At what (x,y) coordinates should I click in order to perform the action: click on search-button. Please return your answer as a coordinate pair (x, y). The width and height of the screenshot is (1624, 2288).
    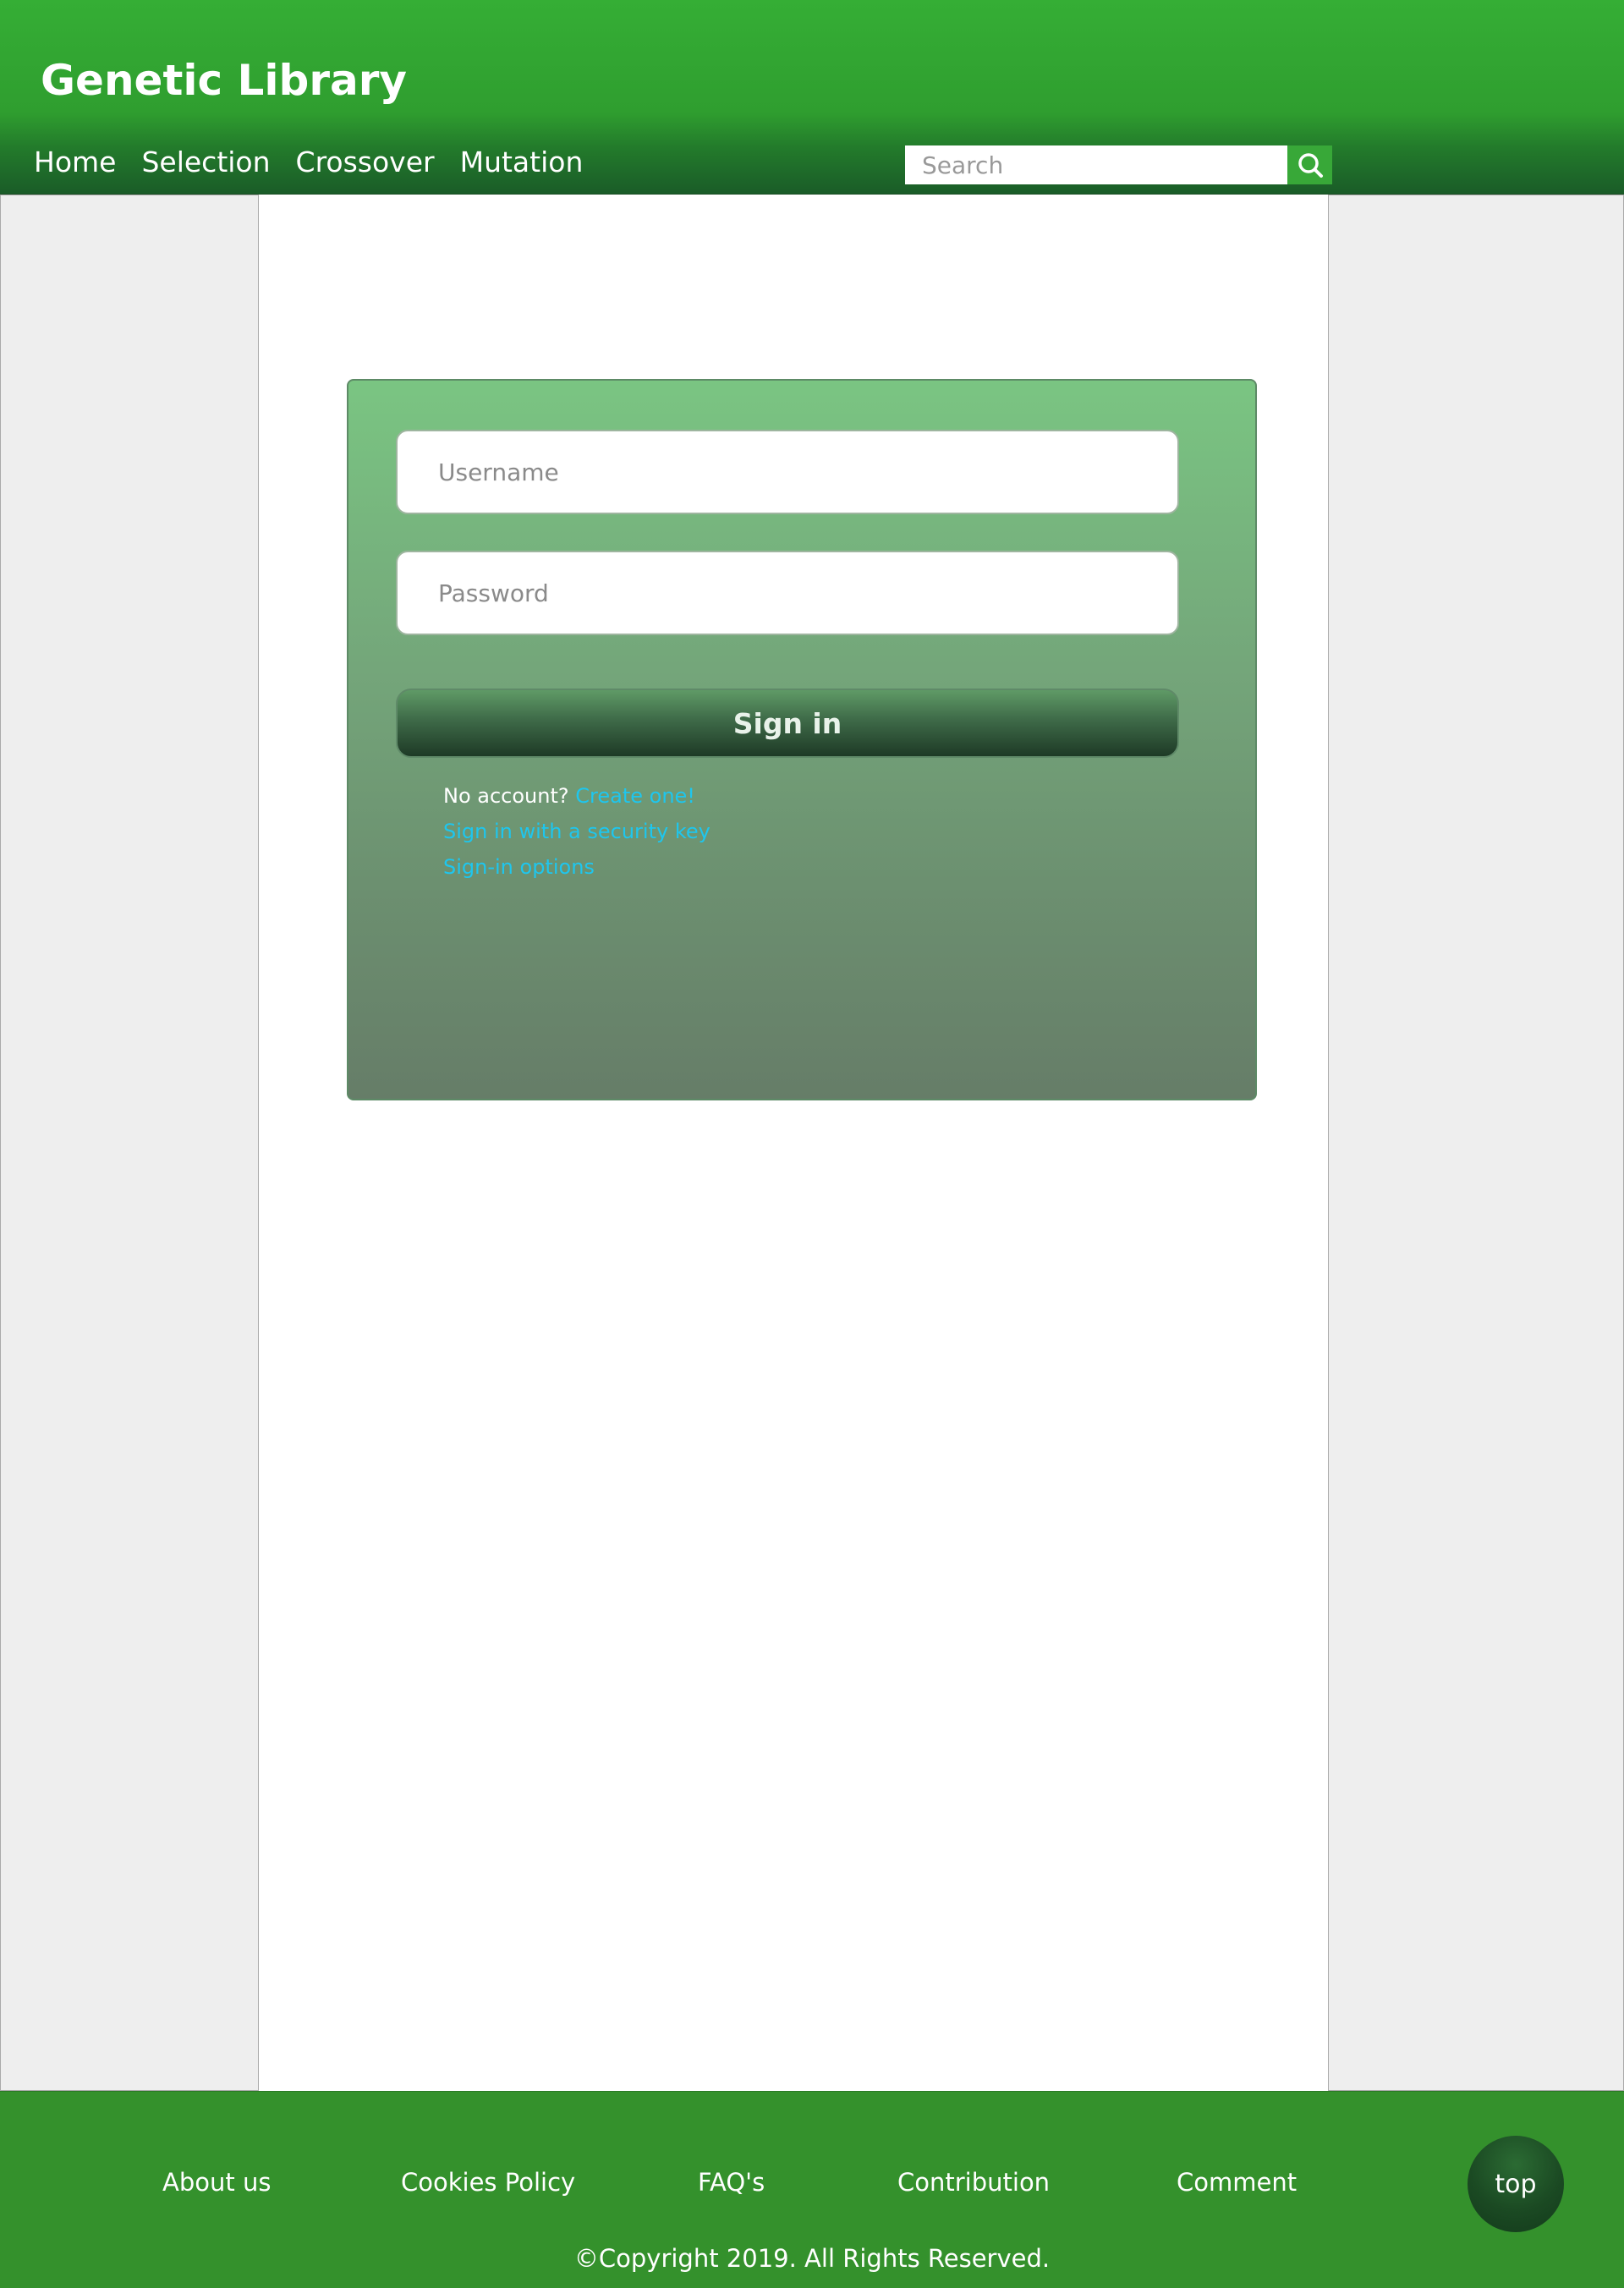
    Looking at the image, I should click on (1310, 164).